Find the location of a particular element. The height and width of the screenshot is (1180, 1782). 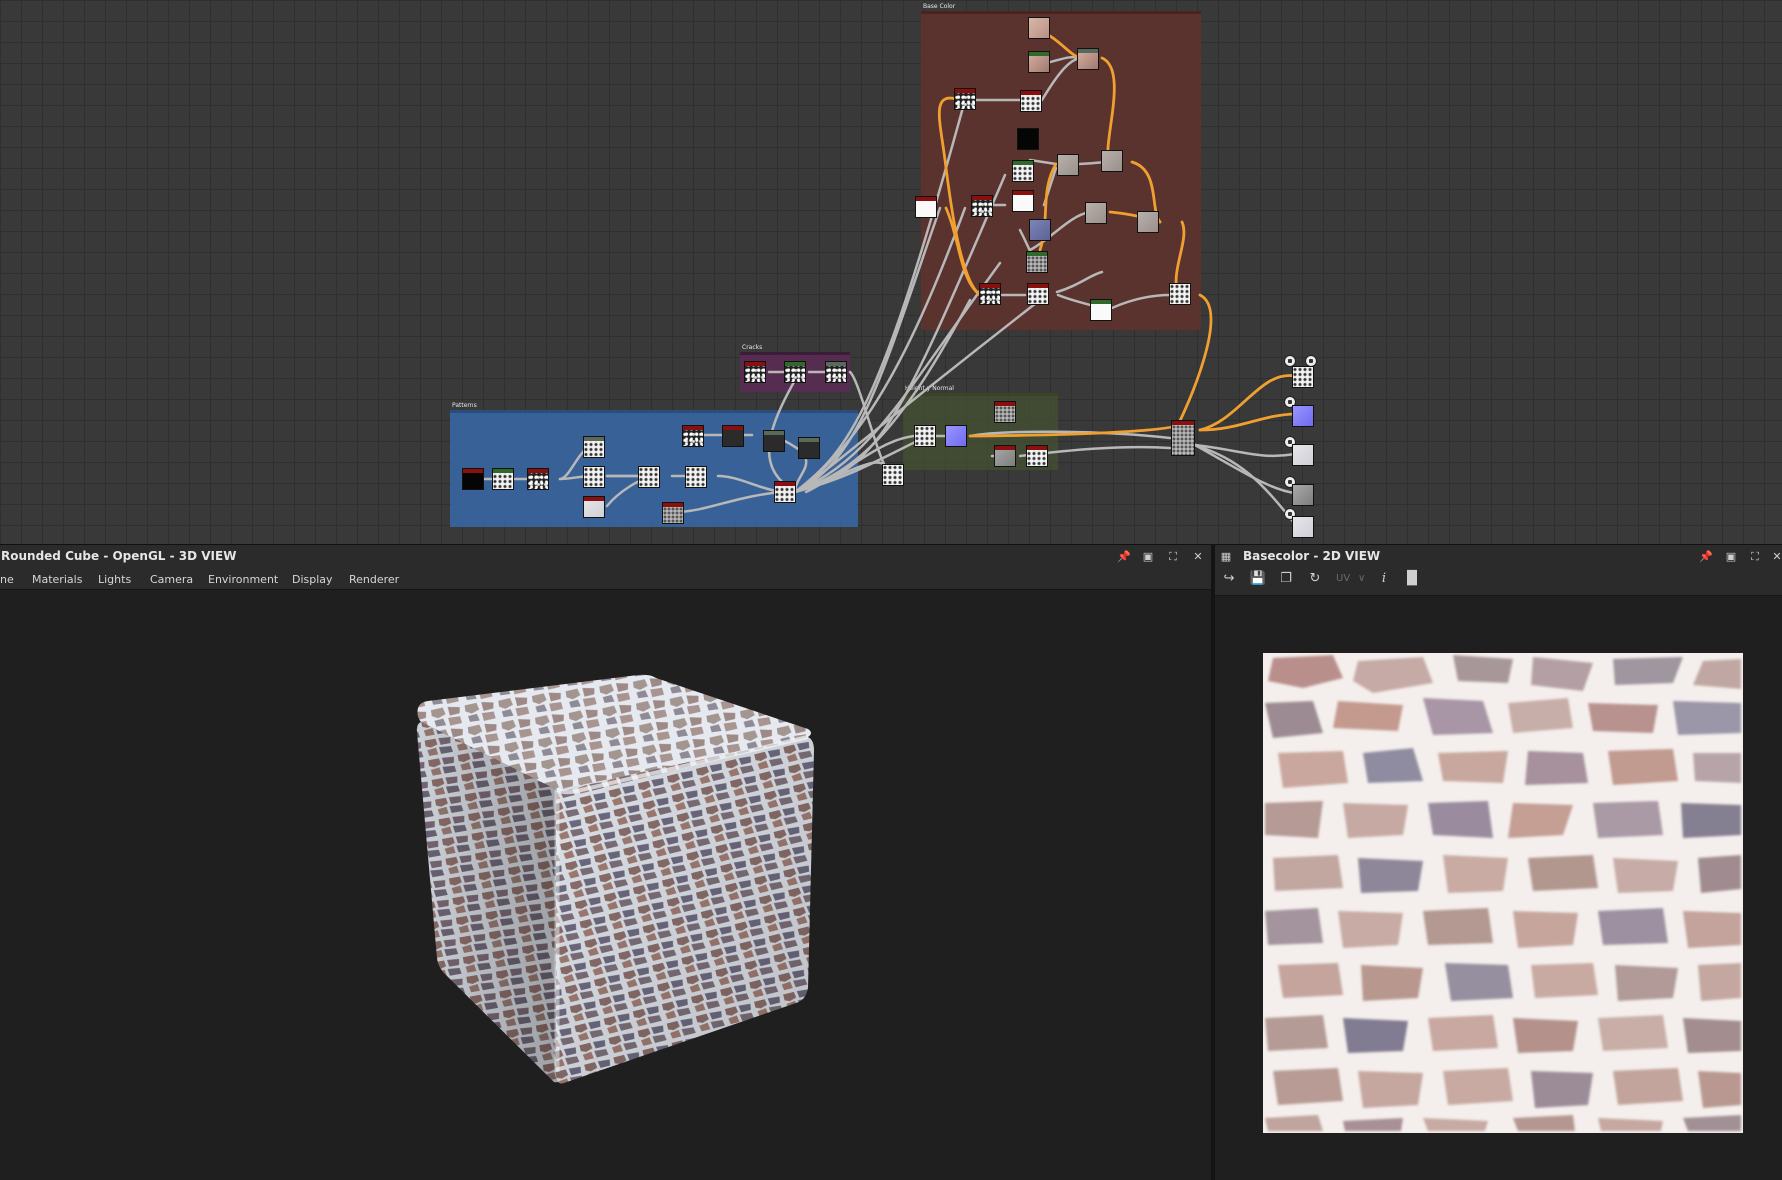

view2d-title: Basecolor - 2D VIEW is located at coordinates (1312, 556).